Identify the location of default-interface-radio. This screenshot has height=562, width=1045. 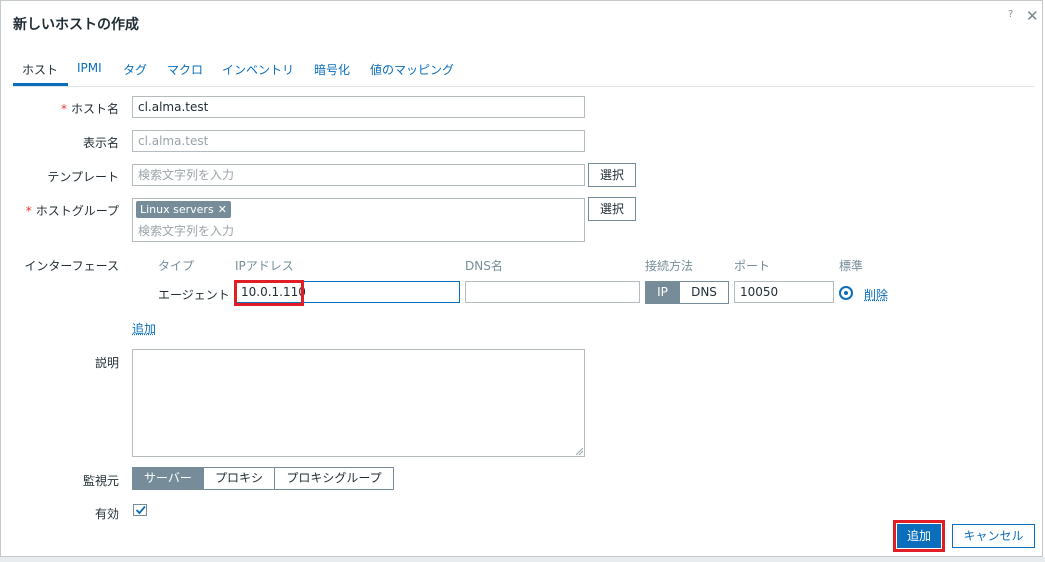
(846, 293).